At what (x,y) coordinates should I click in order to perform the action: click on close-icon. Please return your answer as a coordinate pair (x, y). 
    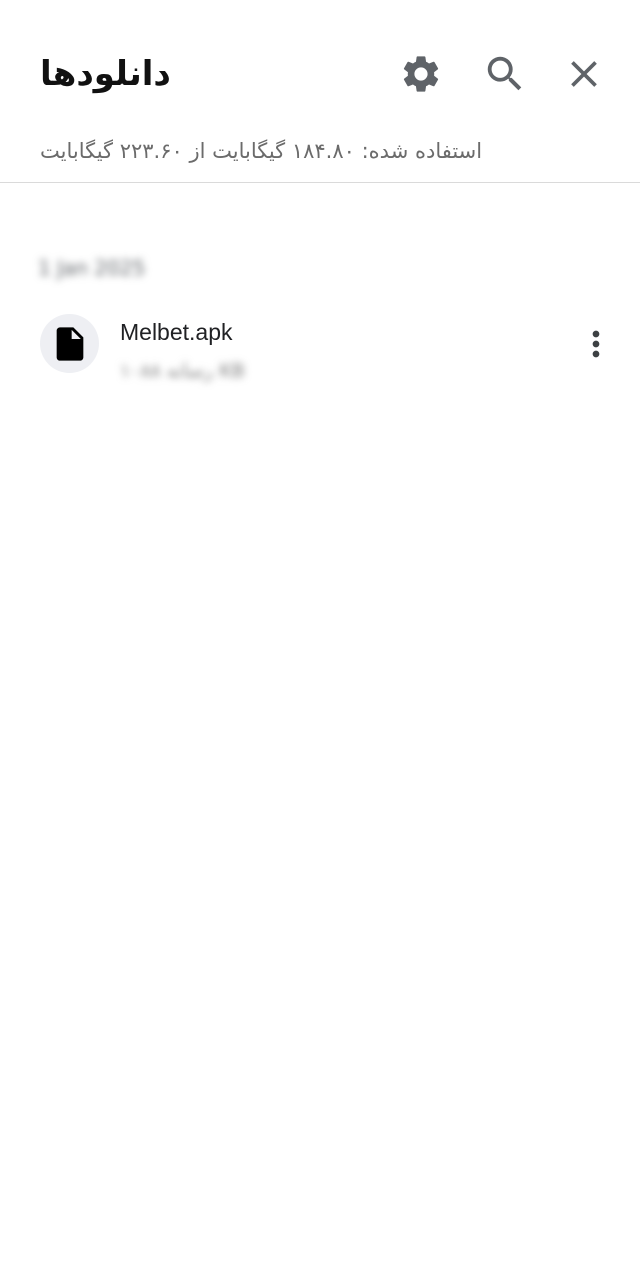
    Looking at the image, I should click on (584, 74).